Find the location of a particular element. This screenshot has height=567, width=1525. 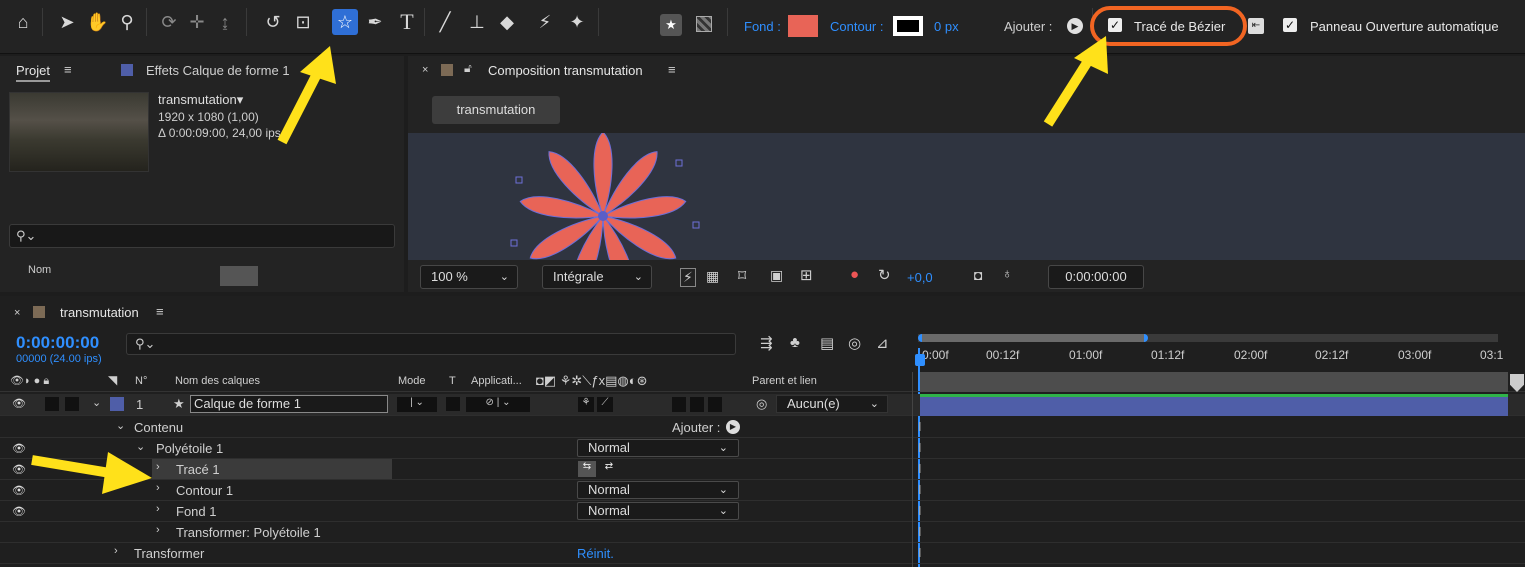

resolution-dropdown: Intégrale ⌄ is located at coordinates (597, 277).